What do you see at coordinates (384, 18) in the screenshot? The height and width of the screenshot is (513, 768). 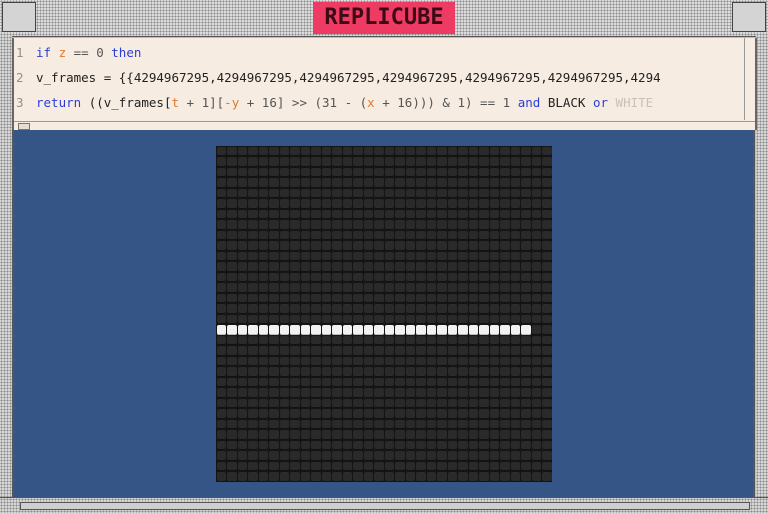 I see `title-bar: REPLICUBE` at bounding box center [384, 18].